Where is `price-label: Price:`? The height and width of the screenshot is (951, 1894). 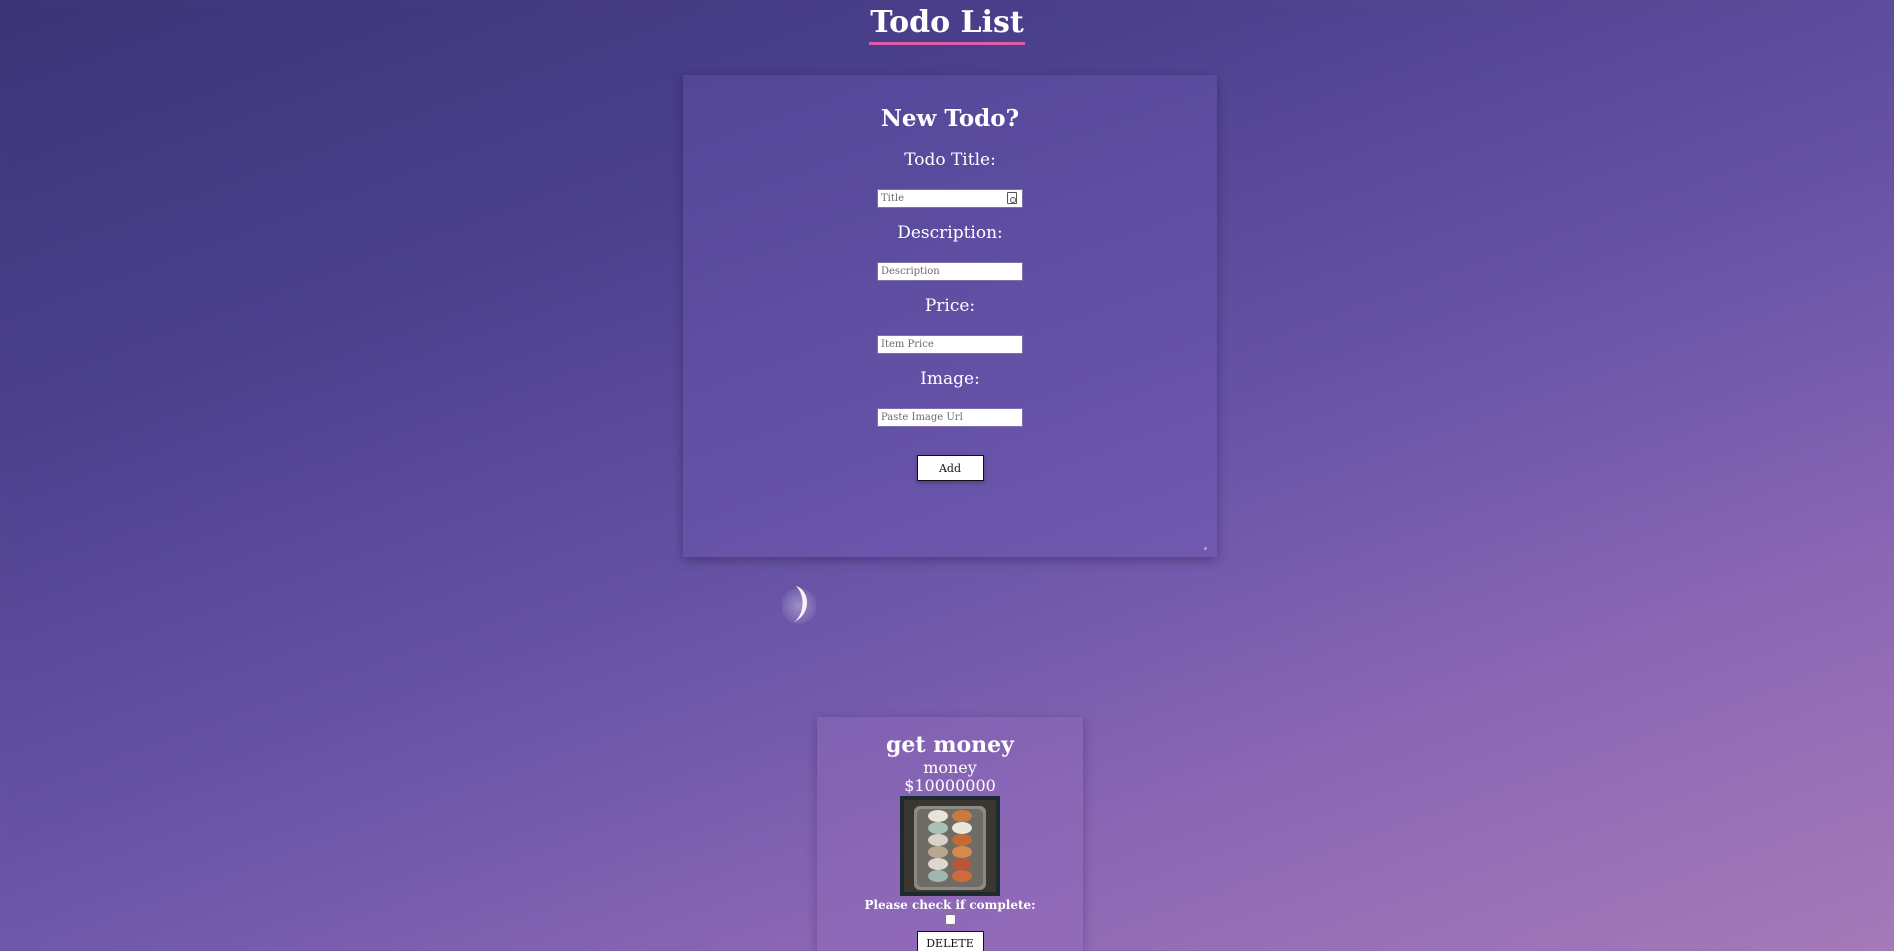
price-label: Price: is located at coordinates (950, 306).